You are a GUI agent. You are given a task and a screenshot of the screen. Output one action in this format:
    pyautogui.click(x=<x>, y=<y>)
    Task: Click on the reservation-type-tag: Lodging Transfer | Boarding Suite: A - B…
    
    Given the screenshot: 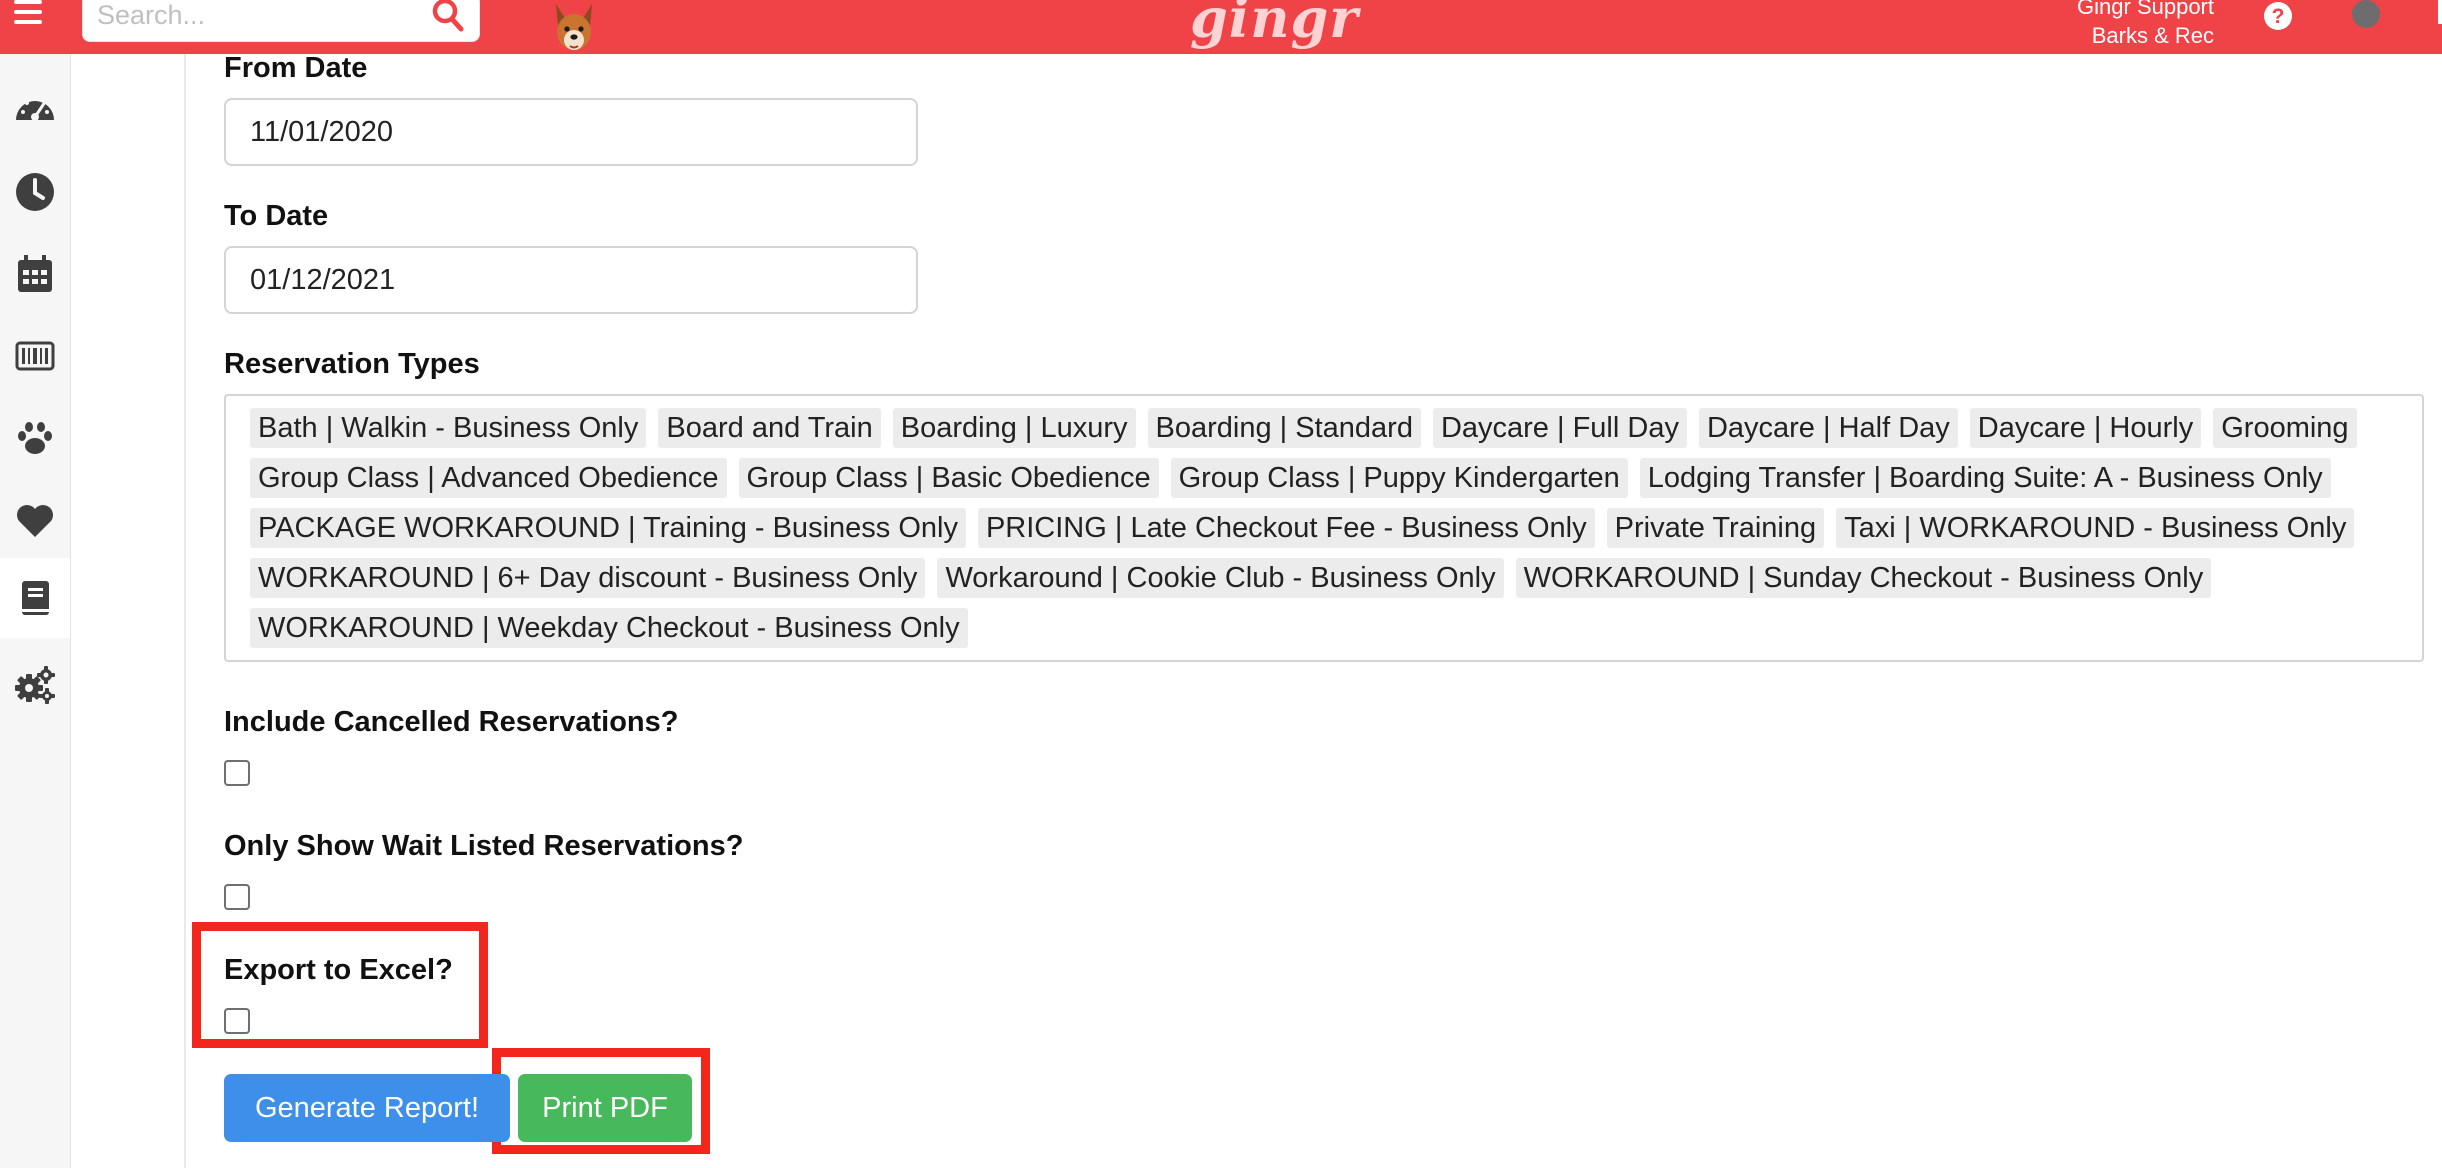 What is the action you would take?
    pyautogui.click(x=1985, y=478)
    